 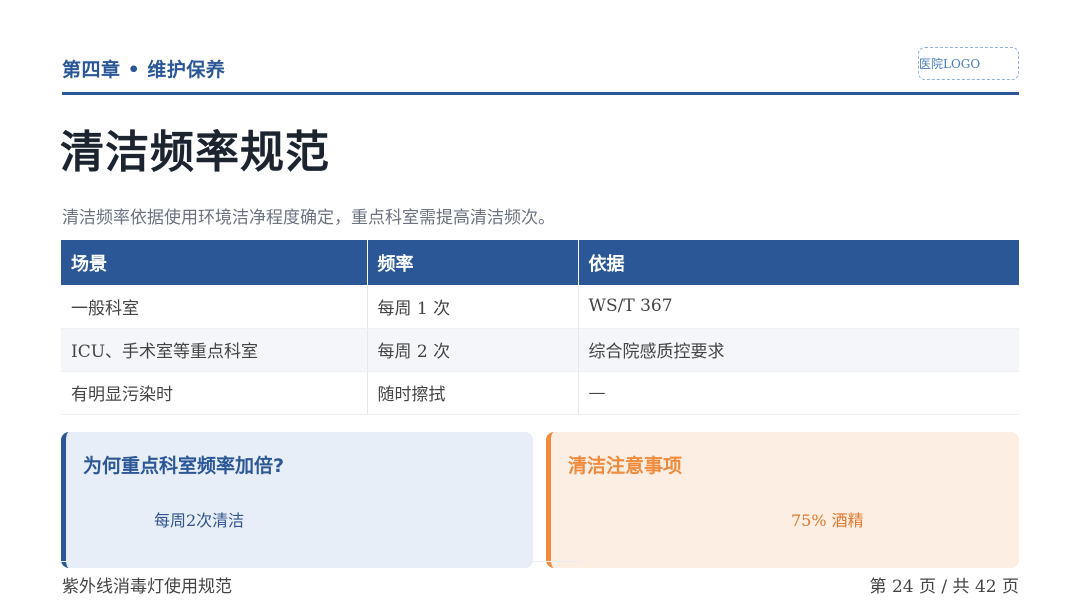 What do you see at coordinates (214, 307) in the screenshot?
I see `table-cell: 一般科室` at bounding box center [214, 307].